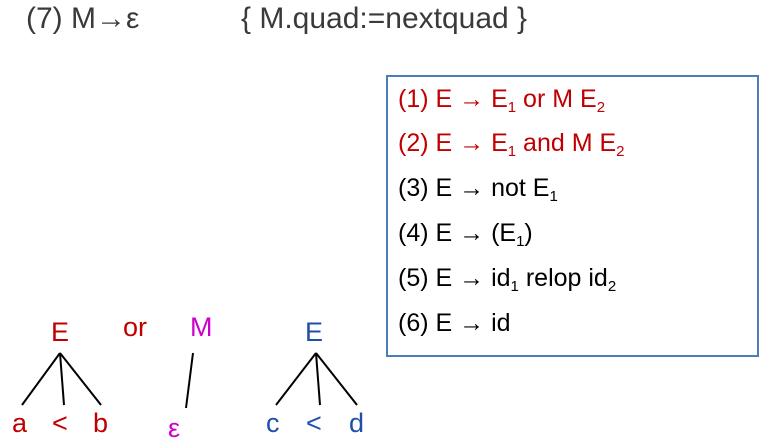 This screenshot has height=444, width=764. I want to click on right-leaf-lt: <, so click(314, 423).